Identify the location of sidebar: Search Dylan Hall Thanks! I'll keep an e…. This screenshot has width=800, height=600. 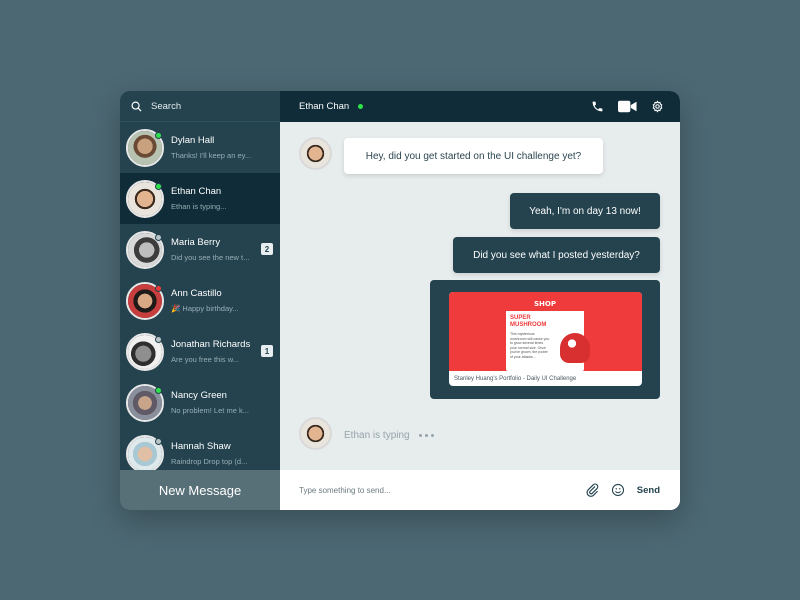
(200, 300).